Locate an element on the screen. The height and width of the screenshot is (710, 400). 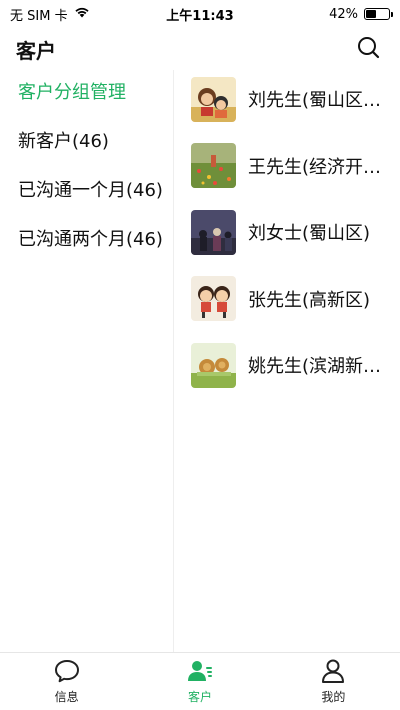
bottom-tab-bar: 信息 客户 我的 is located at coordinates (200, 681).